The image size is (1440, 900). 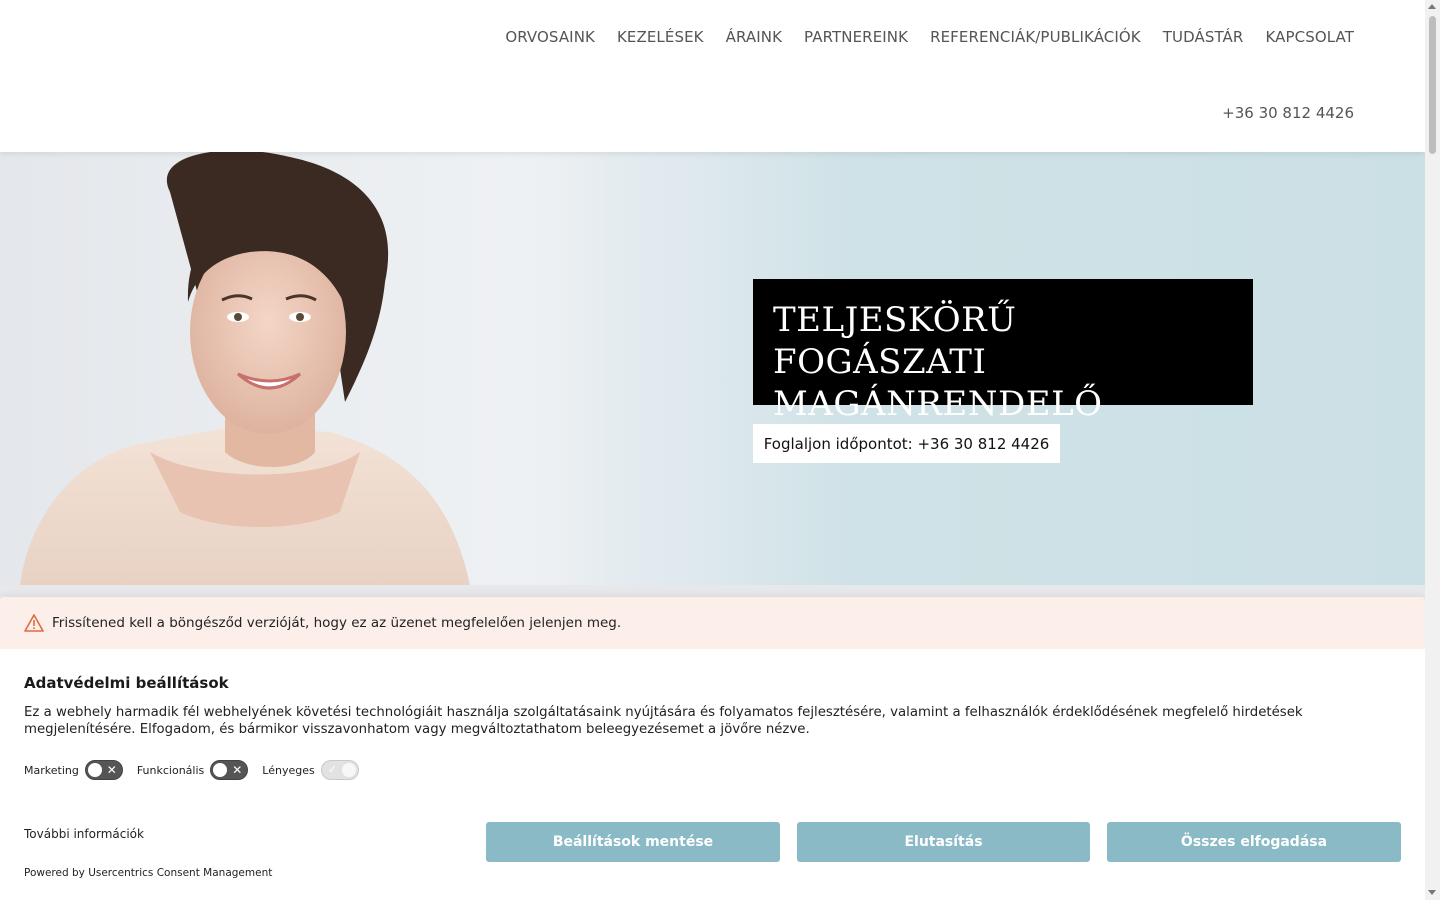 I want to click on nav-item-orvosaink: ORVOSAINK, so click(x=550, y=37).